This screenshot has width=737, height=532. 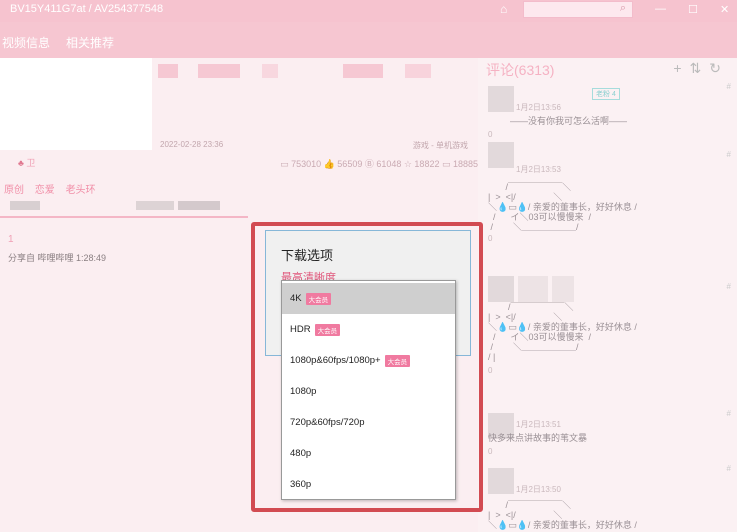 What do you see at coordinates (724, 9) in the screenshot?
I see `close-button: ✕` at bounding box center [724, 9].